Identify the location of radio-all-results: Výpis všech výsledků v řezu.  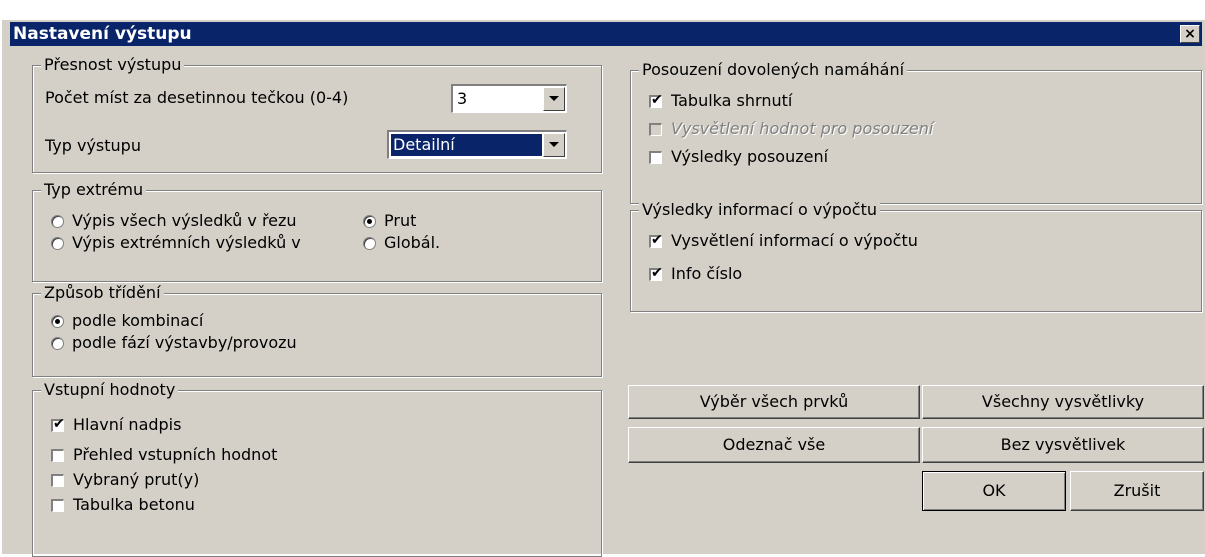
(174, 221).